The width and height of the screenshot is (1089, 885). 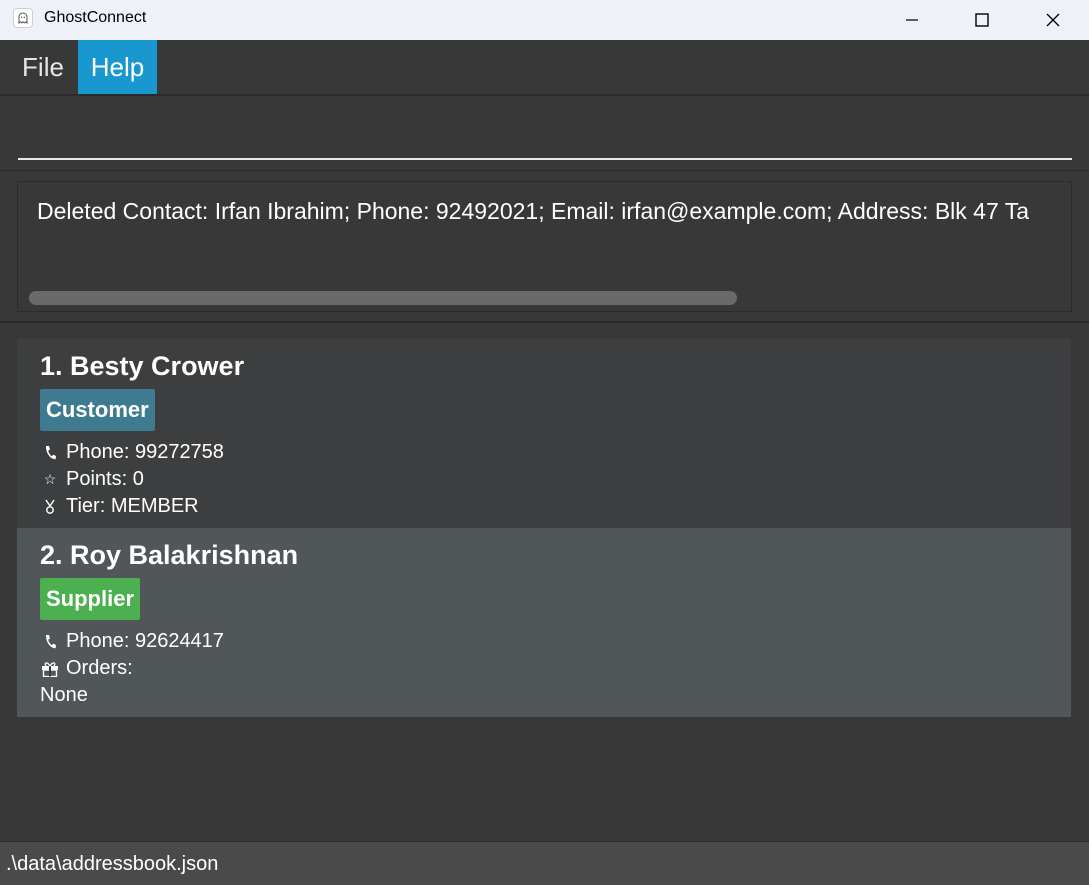 I want to click on phone-field: Phone: 92624417, so click(x=132, y=641).